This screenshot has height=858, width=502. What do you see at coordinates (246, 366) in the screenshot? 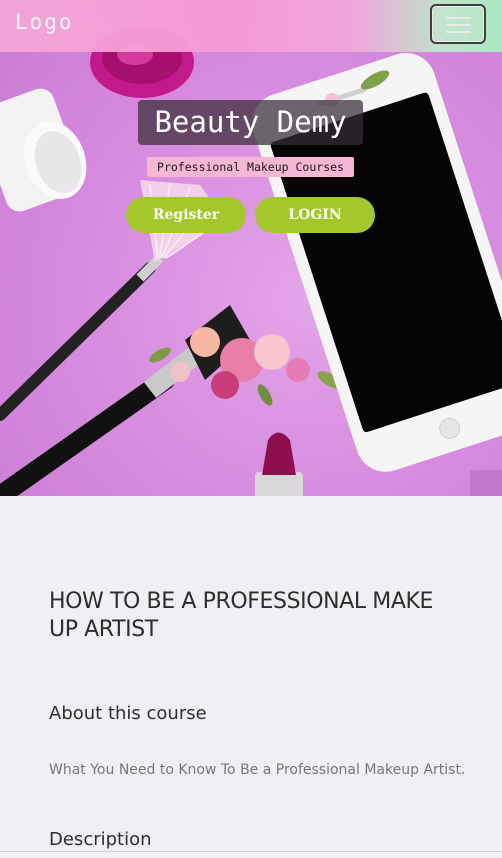
I see `flowers-image` at bounding box center [246, 366].